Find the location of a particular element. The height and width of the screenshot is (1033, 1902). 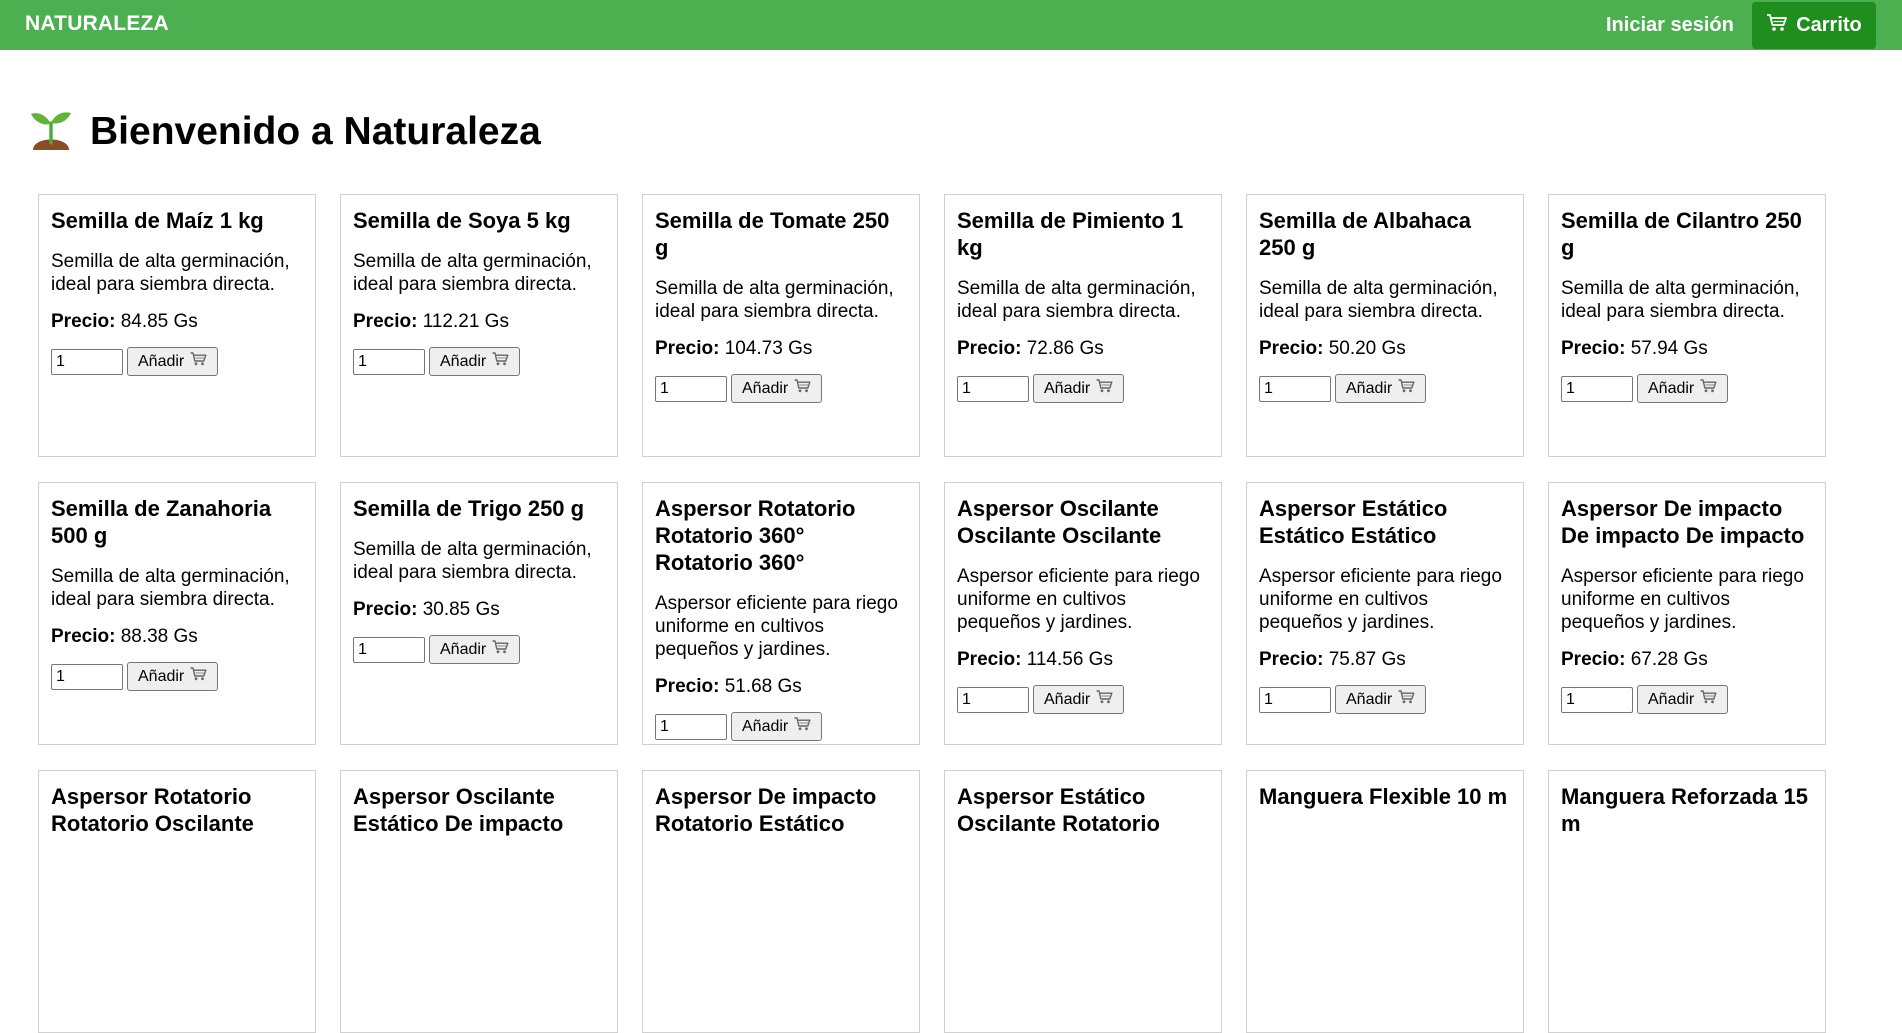

product-price: Precio: 112.21 Gs is located at coordinates (479, 321).